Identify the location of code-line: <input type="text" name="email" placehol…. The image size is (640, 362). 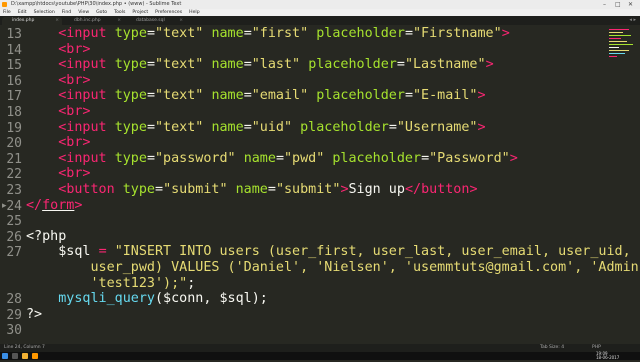
(256, 95).